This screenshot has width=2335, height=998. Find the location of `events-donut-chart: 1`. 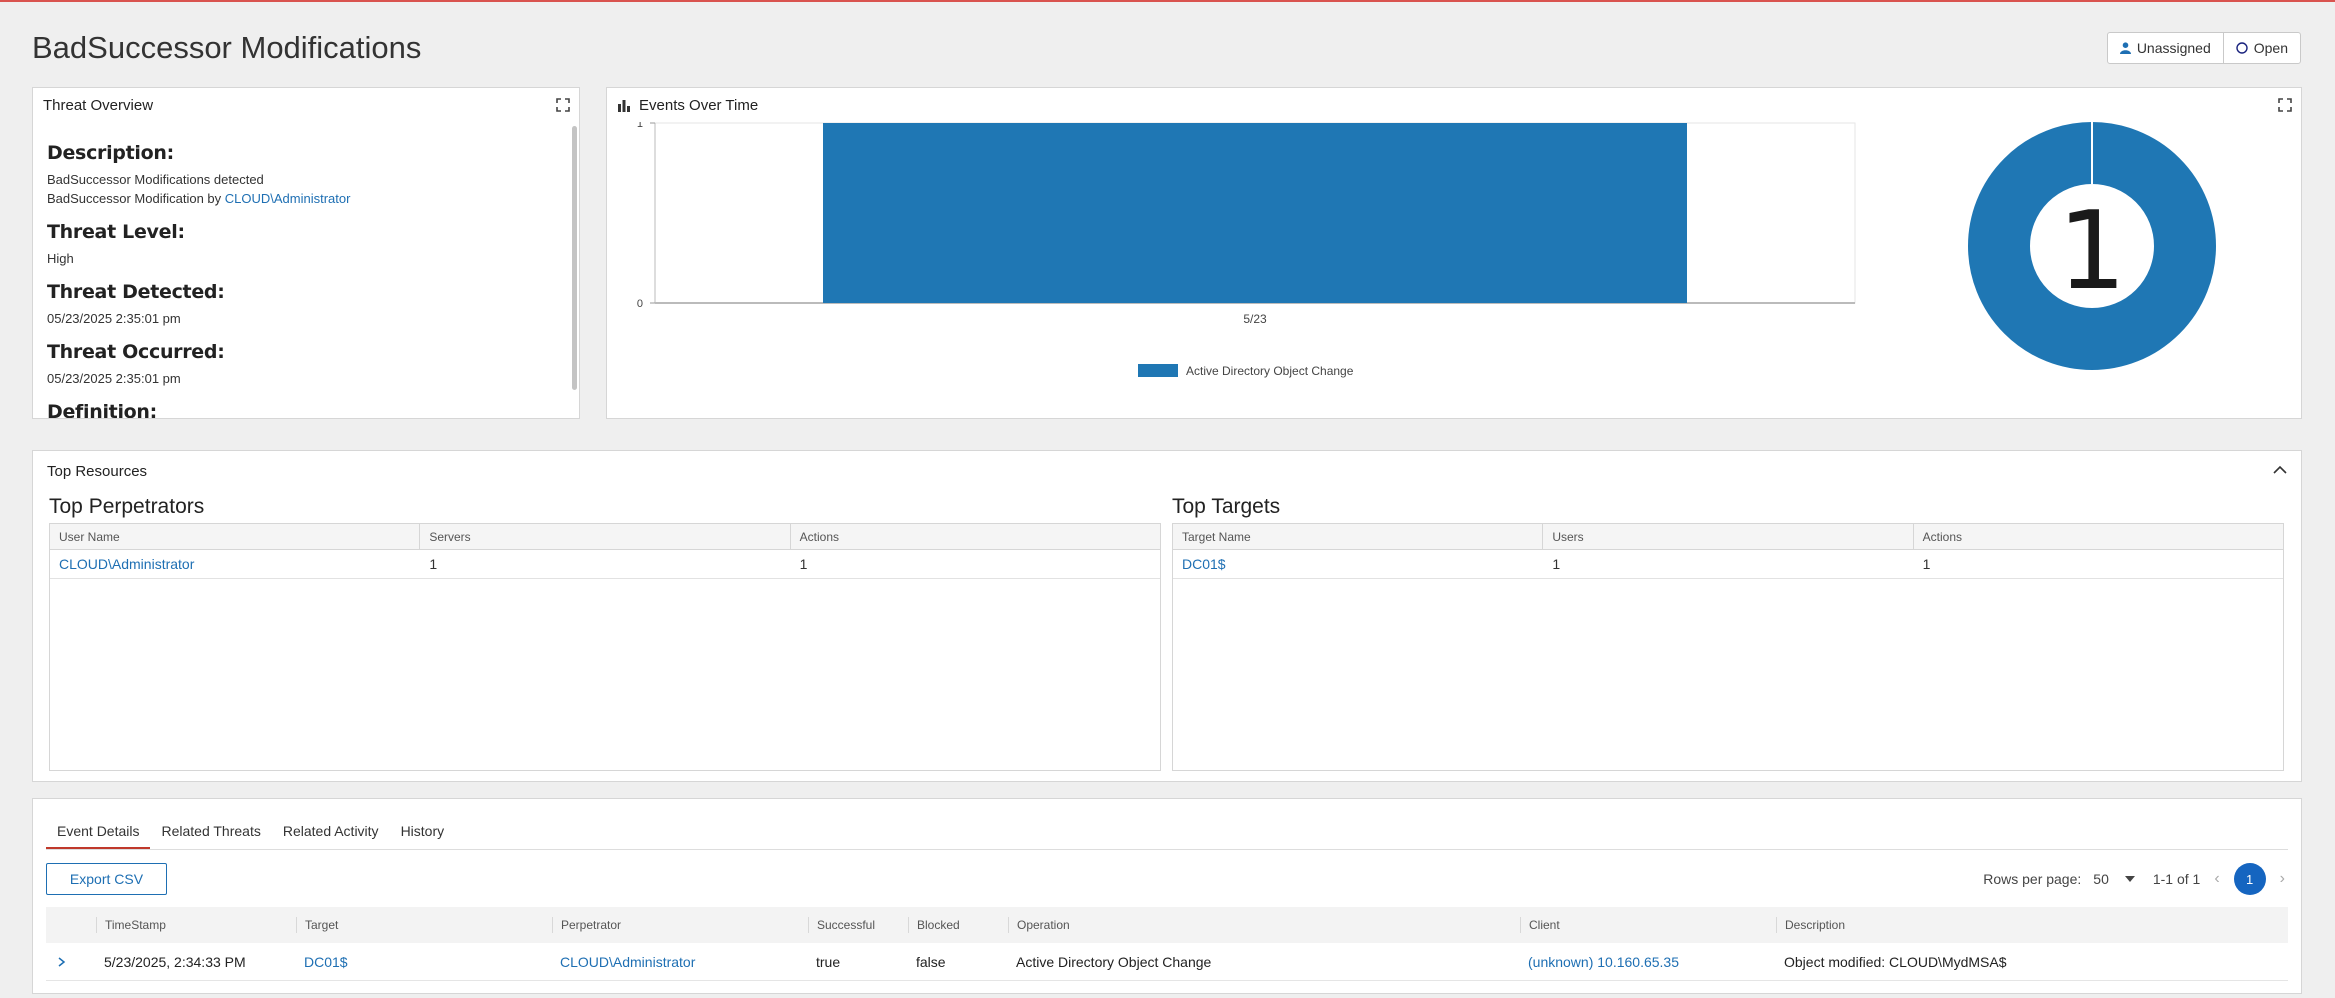

events-donut-chart: 1 is located at coordinates (2092, 246).